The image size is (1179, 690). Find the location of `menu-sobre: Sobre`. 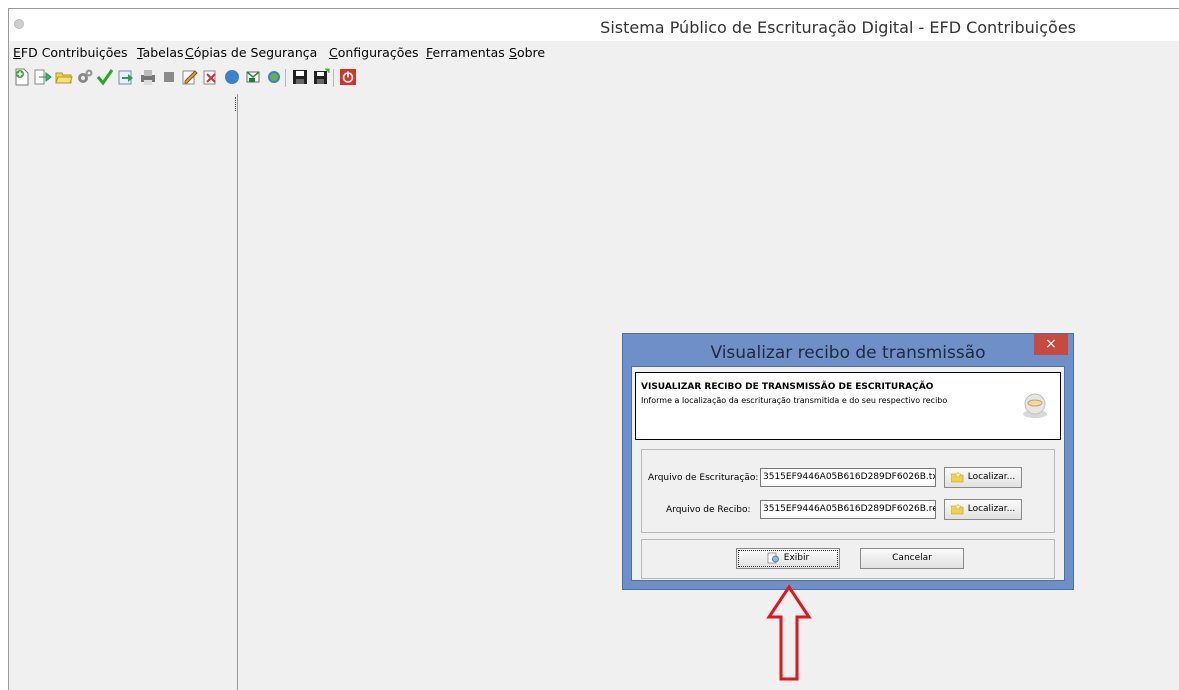

menu-sobre: Sobre is located at coordinates (527, 52).